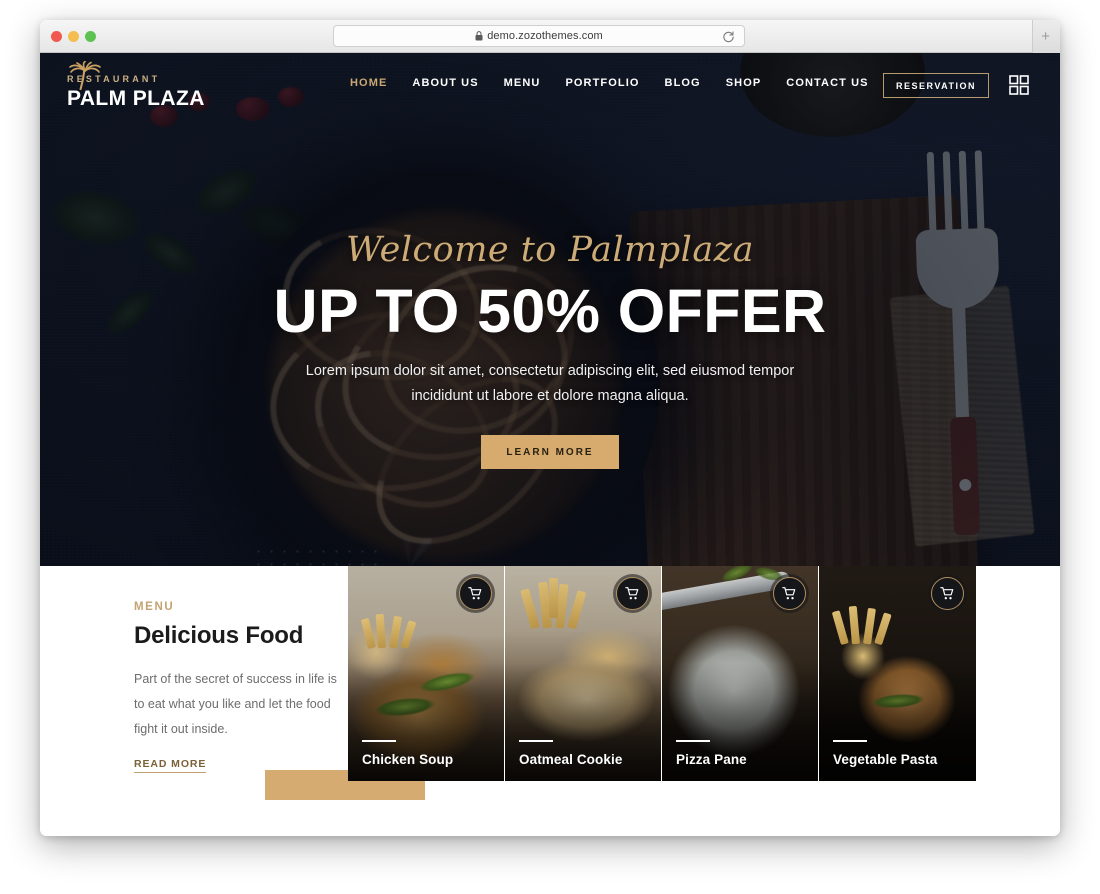 The width and height of the screenshot is (1100, 894). What do you see at coordinates (445, 83) in the screenshot?
I see `nav-item-about-us: ABOUT US` at bounding box center [445, 83].